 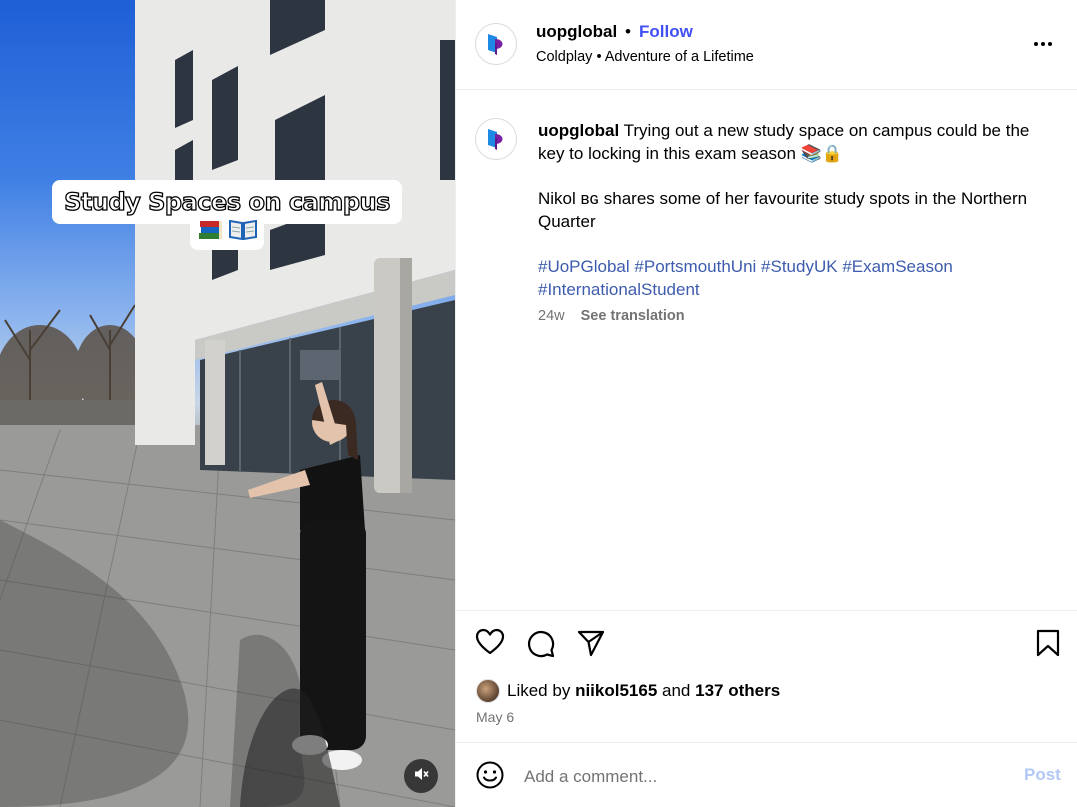 What do you see at coordinates (540, 645) in the screenshot?
I see `comment-icon` at bounding box center [540, 645].